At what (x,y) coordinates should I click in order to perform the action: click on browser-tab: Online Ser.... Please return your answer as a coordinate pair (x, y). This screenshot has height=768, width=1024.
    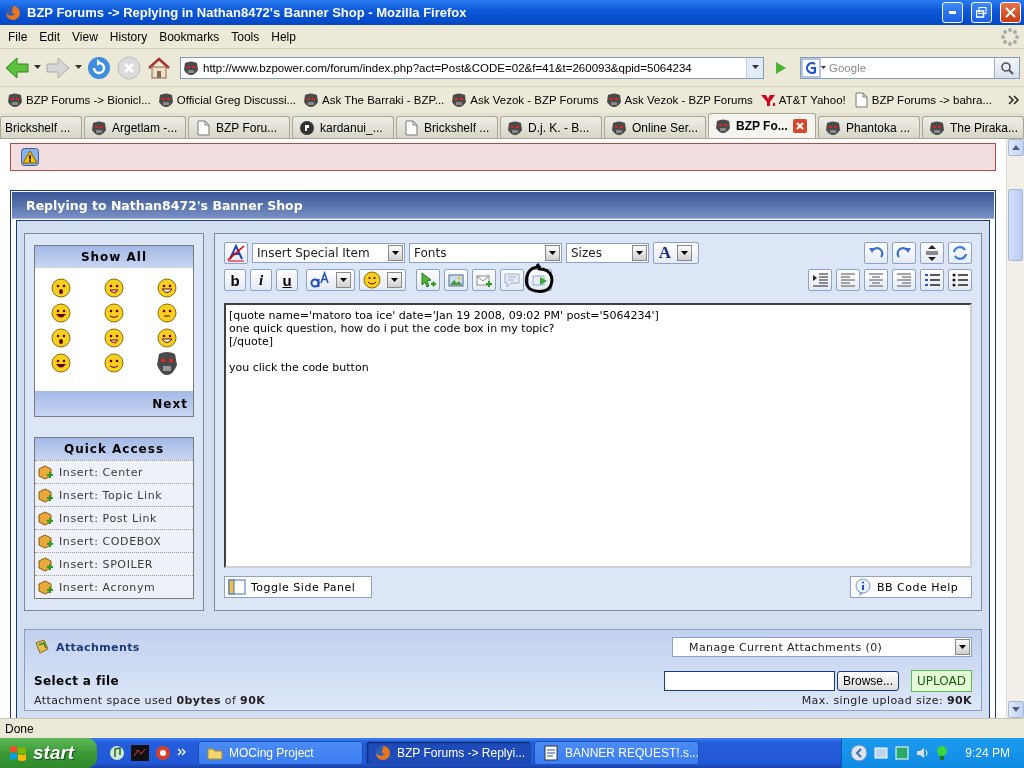
    Looking at the image, I should click on (655, 127).